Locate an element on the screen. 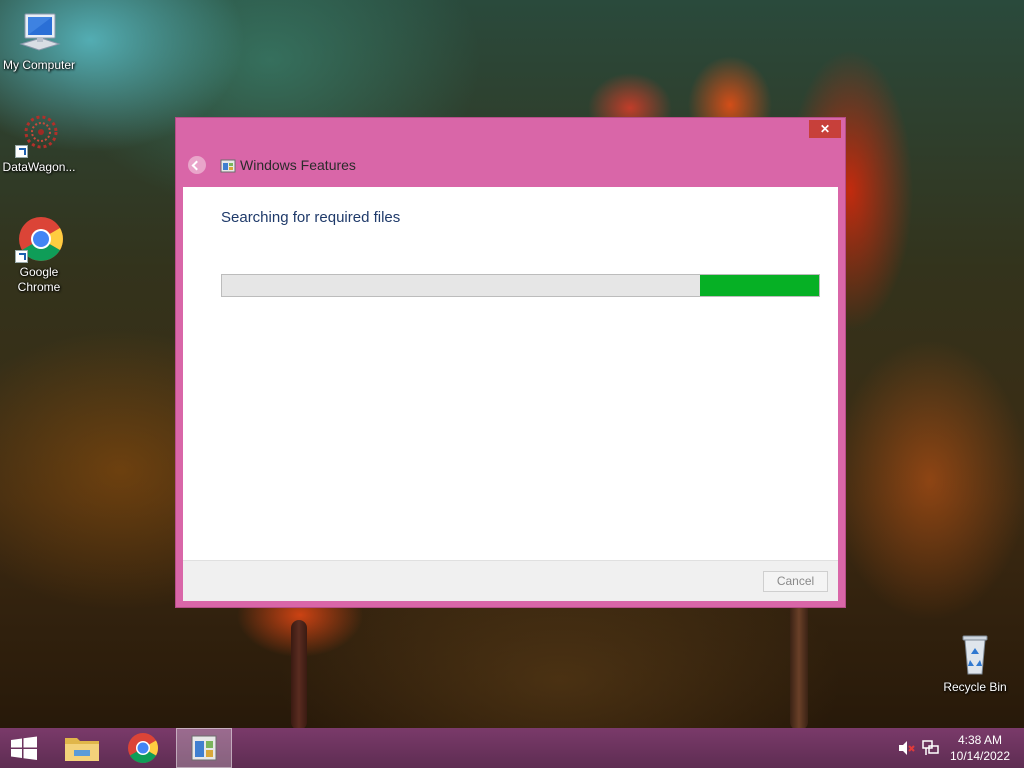  cancel-button: Cancel is located at coordinates (795, 581).